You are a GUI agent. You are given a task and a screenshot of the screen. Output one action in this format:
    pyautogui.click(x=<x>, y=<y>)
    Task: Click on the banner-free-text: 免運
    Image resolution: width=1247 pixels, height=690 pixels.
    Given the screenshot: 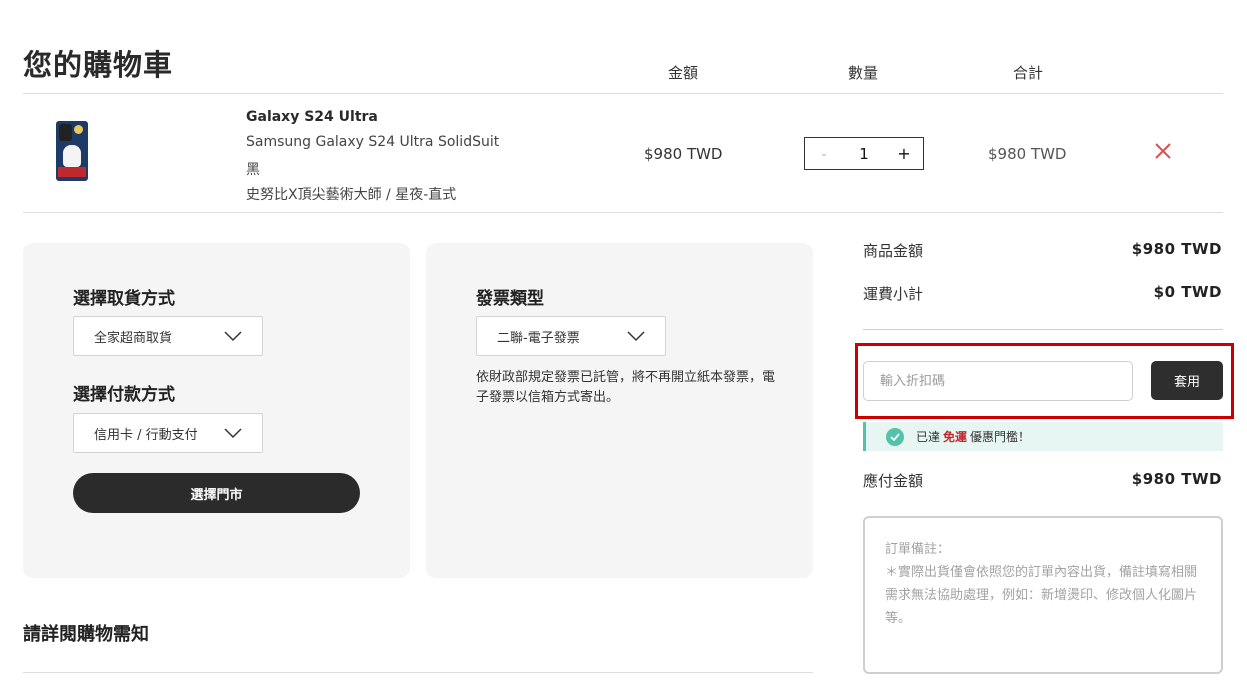 What is the action you would take?
    pyautogui.click(x=955, y=437)
    